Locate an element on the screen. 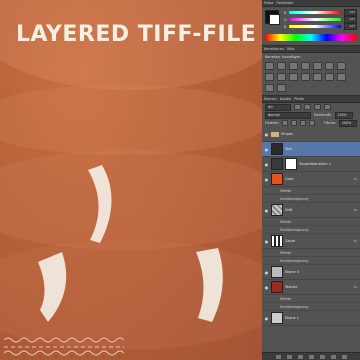  tab-pfade: Pfade is located at coordinates (299, 99).